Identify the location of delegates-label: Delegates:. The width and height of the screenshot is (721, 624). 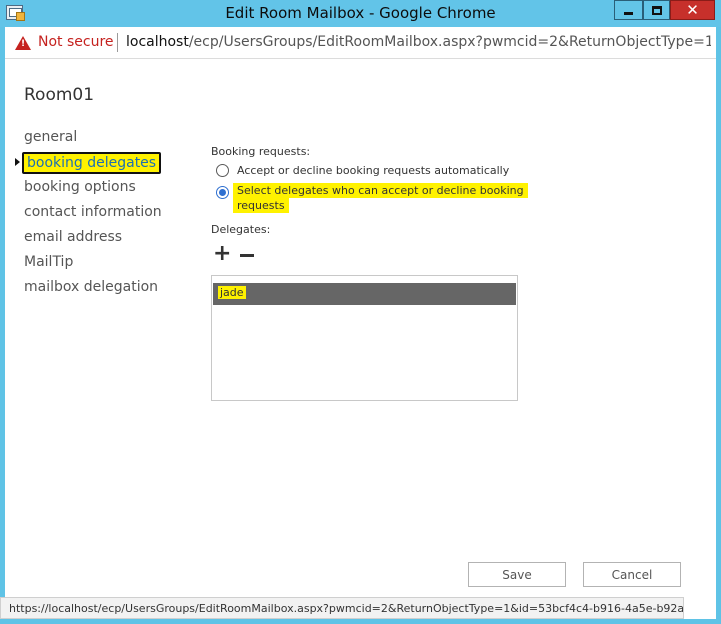
(241, 229).